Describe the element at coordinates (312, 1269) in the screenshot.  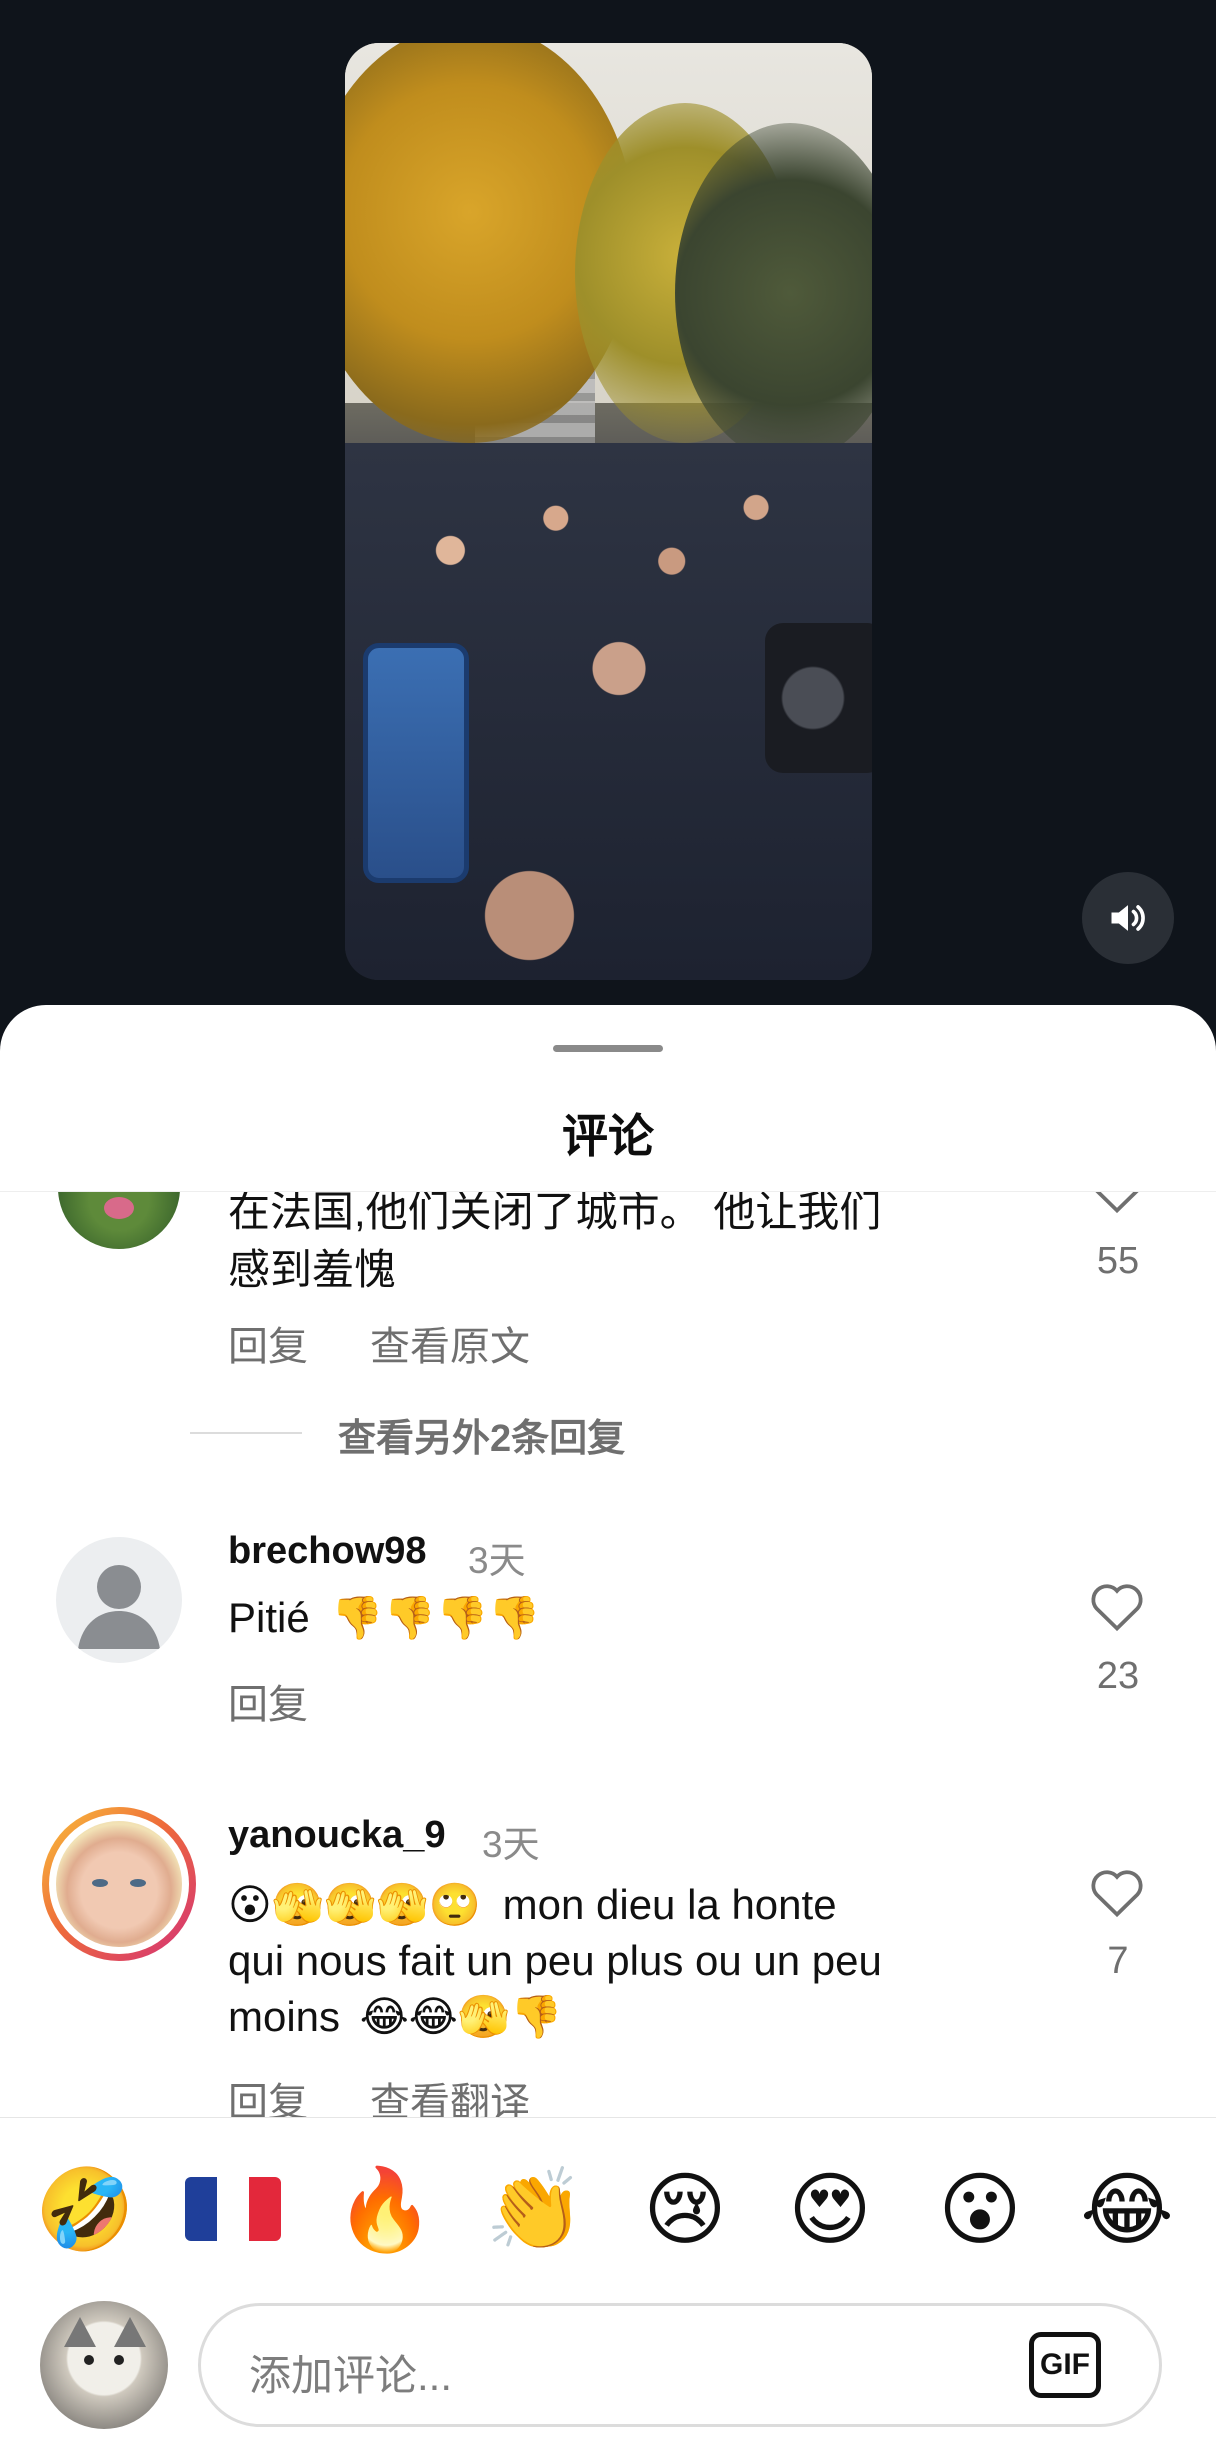
I see `comment-text-line: 感到羞愧` at that location.